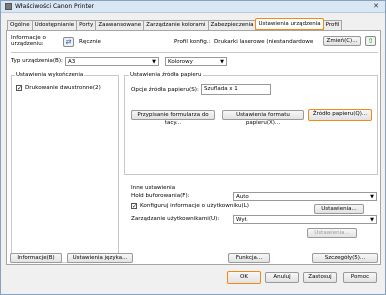  What do you see at coordinates (50, 75) in the screenshot?
I see `finishing-group-title: Ustawienia wykończenia` at bounding box center [50, 75].